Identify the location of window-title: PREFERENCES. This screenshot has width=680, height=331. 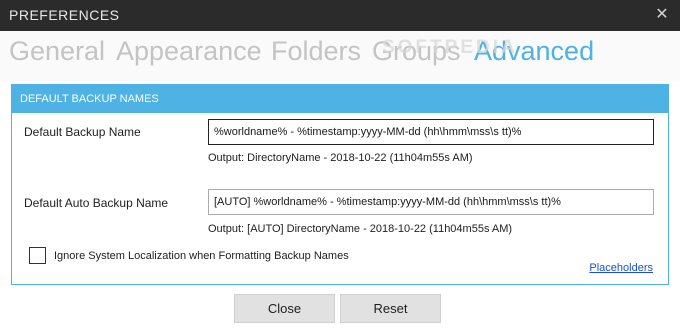
(64, 15).